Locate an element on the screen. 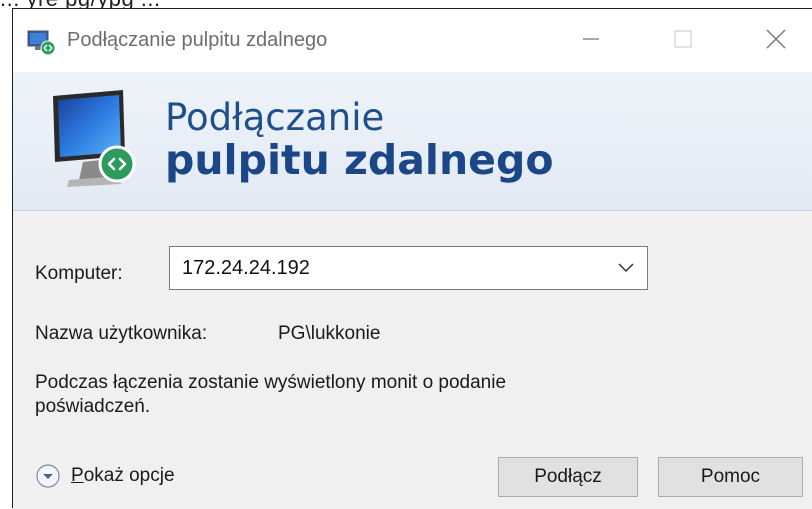 This screenshot has width=812, height=509. username-value: PG\lukkonie is located at coordinates (329, 333).